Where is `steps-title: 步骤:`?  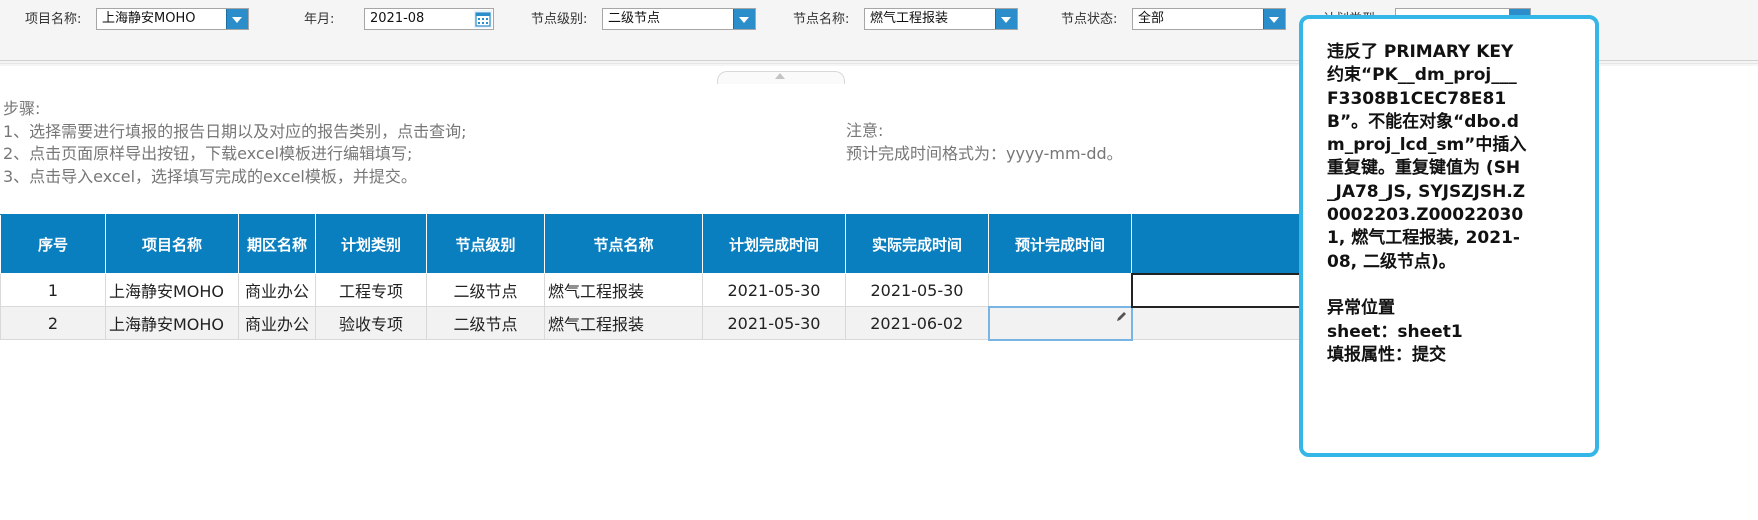
steps-title: 步骤: is located at coordinates (22, 108).